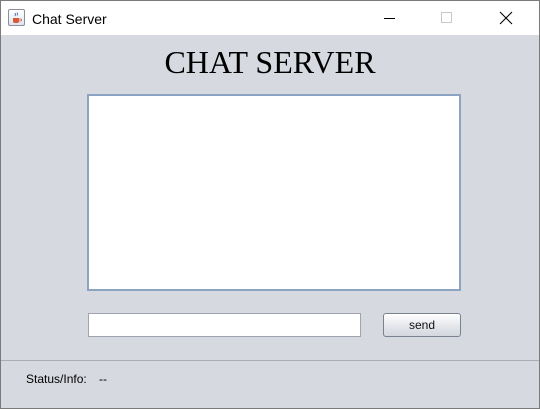  I want to click on java-cup-icon, so click(16, 17).